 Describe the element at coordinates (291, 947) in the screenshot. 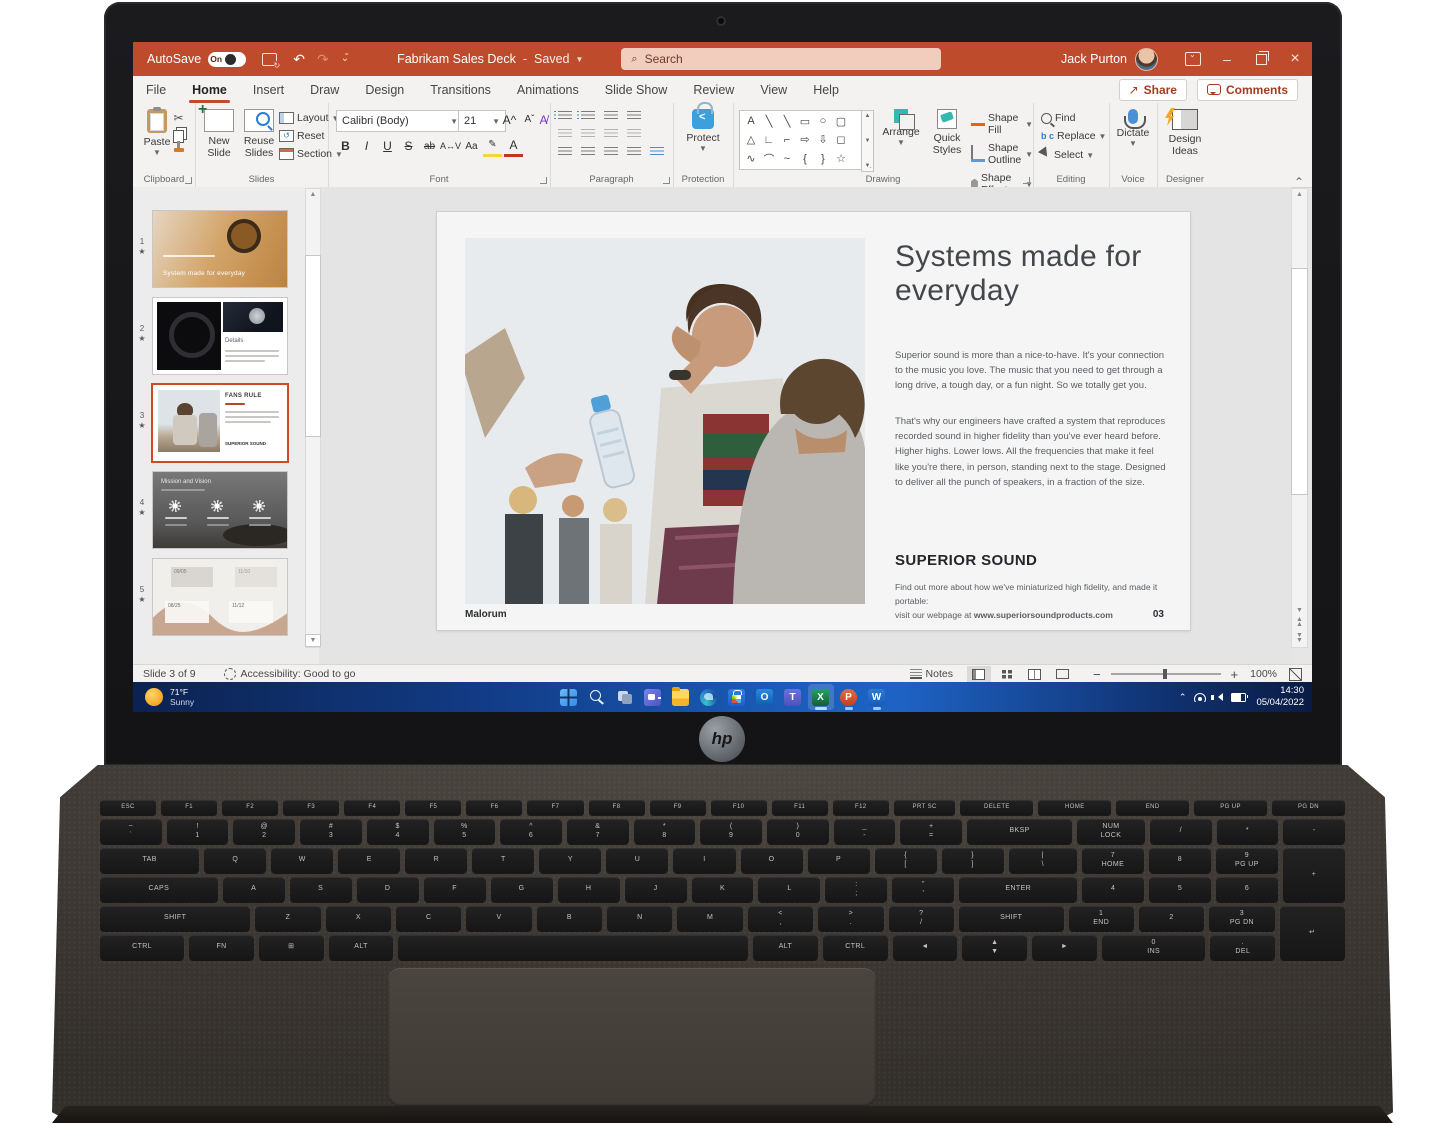

I see `key-⊞: ⊞` at that location.